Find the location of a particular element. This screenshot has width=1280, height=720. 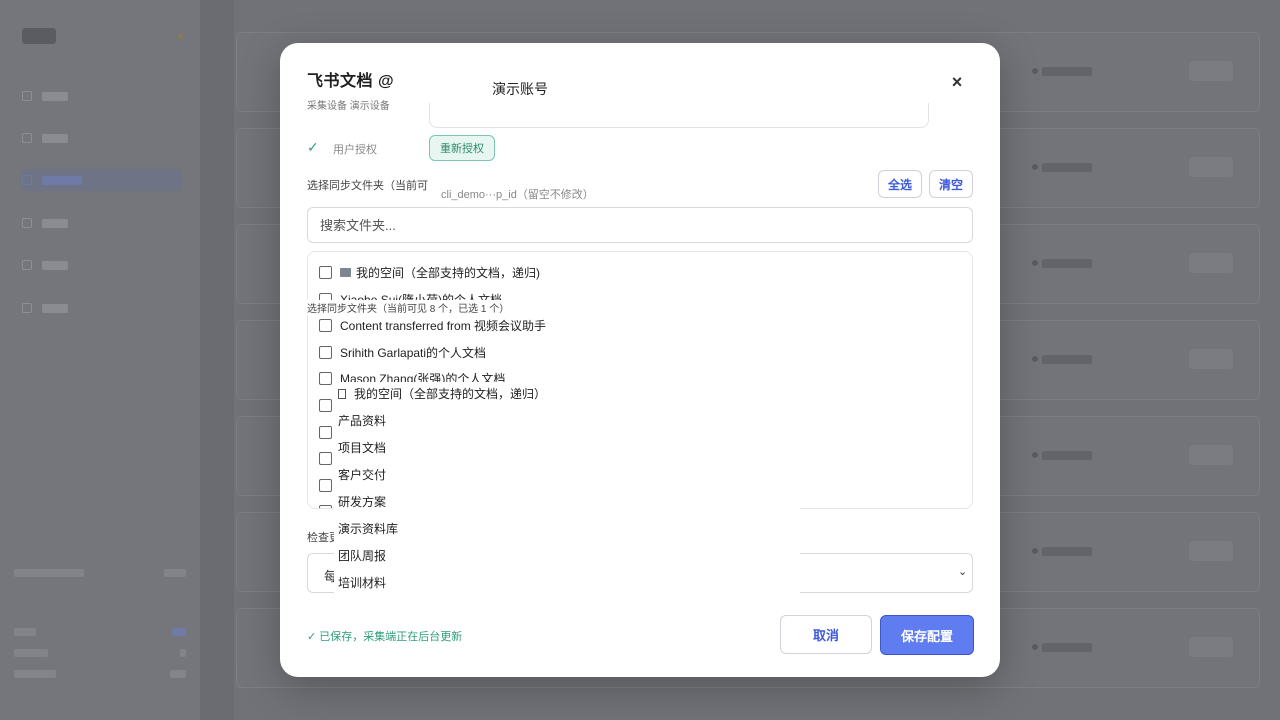

folder-count-overlay: 选择同步文件夹（当前可见 8 个，已选 1 个） is located at coordinates (411, 307).